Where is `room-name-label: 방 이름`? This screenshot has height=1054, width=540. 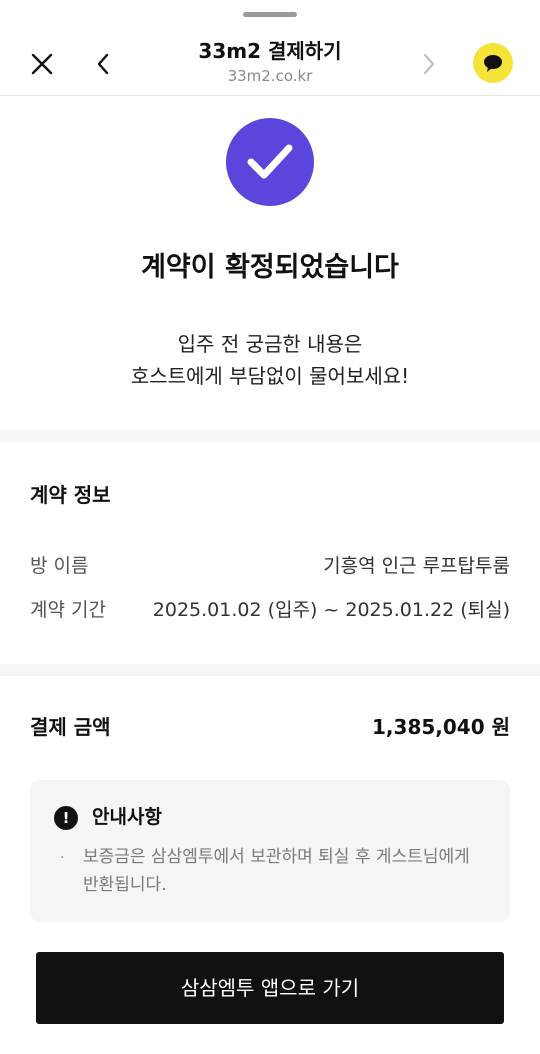
room-name-label: 방 이름 is located at coordinates (59, 566).